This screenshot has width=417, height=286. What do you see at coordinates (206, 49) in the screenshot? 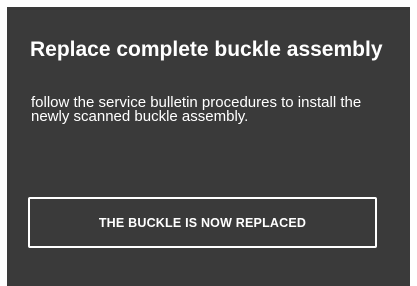
I see `dialog-title: Replace complete buckle assembly` at bounding box center [206, 49].